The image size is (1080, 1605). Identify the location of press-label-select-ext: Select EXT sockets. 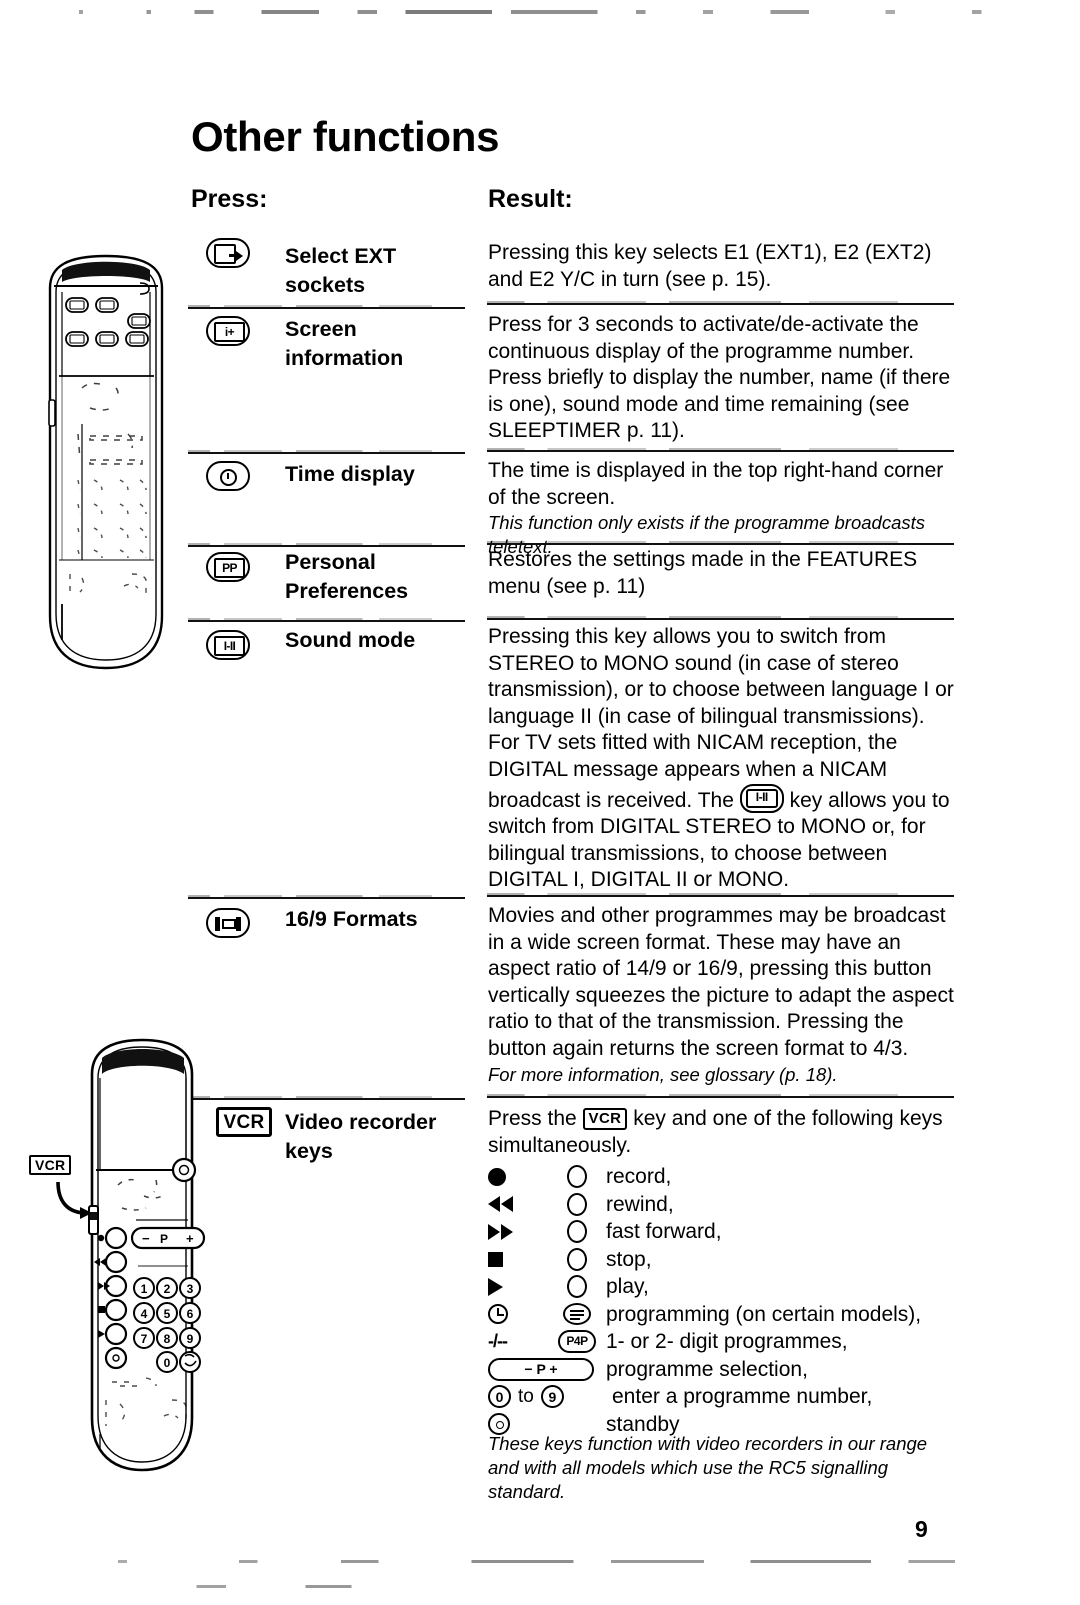
(385, 271).